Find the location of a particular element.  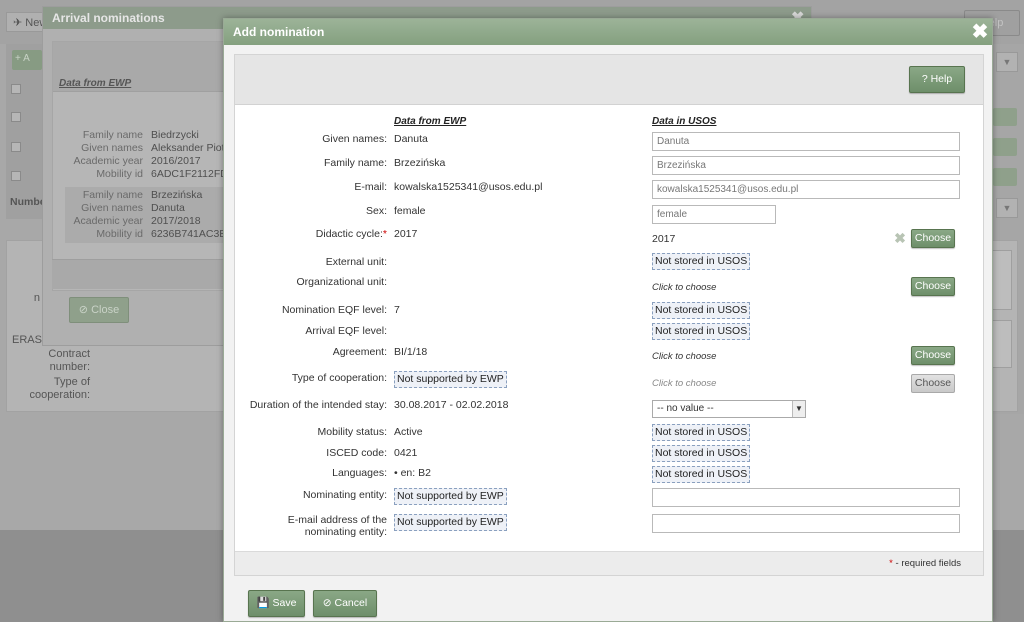

didactic-cycle-choose-button: Choose is located at coordinates (933, 238).